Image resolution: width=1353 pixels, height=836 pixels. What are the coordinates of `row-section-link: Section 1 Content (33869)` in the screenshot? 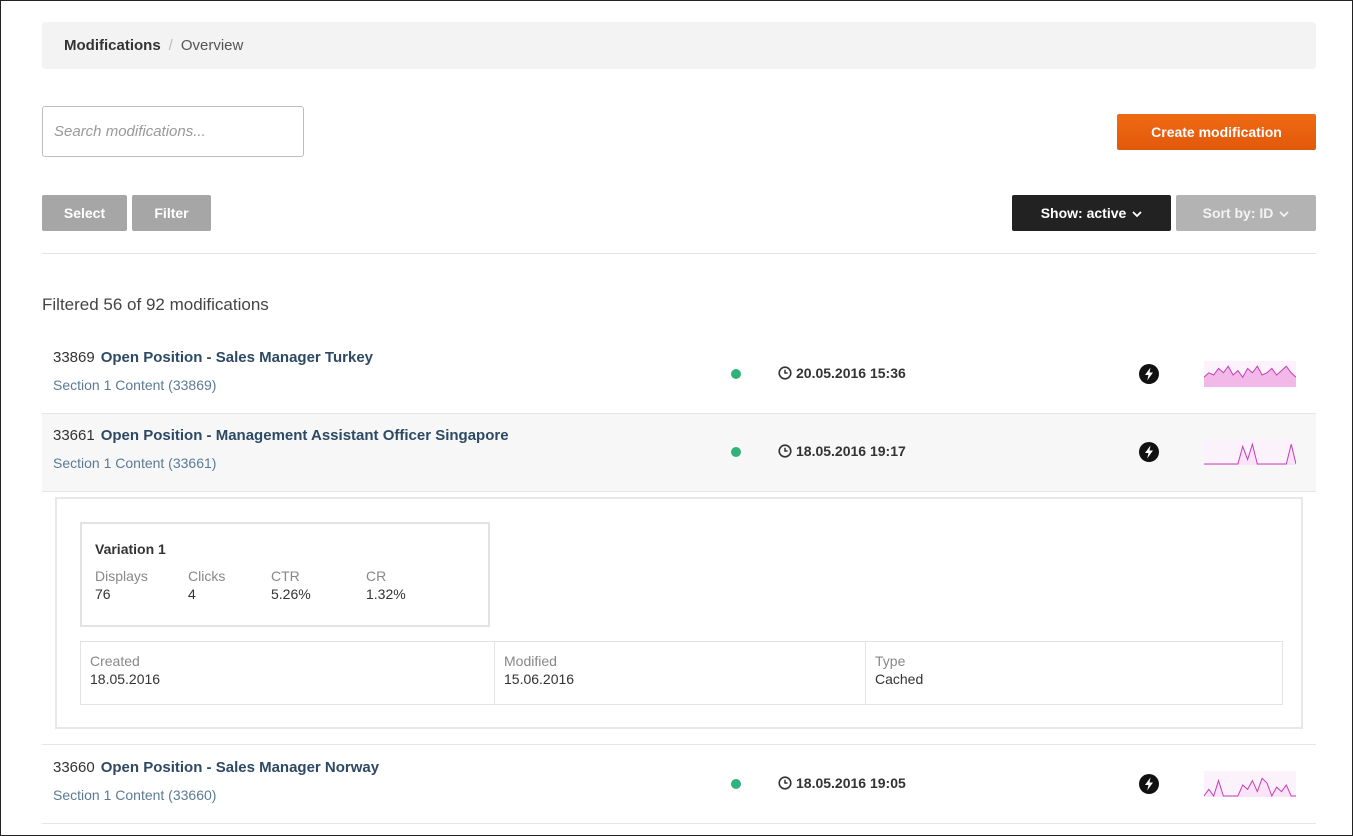 It's located at (134, 385).